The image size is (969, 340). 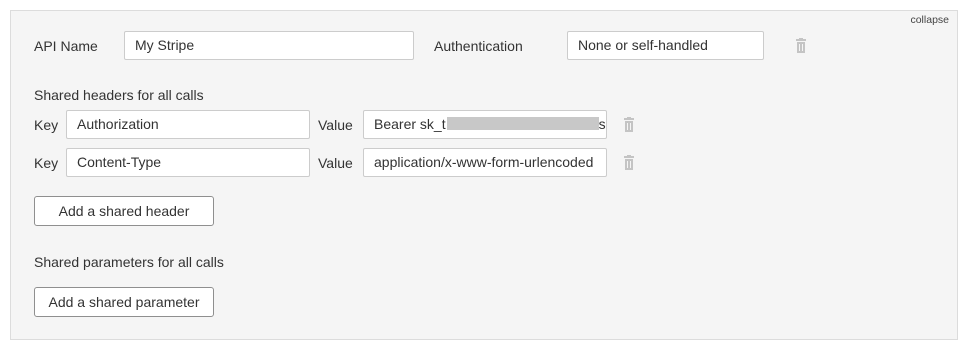 What do you see at coordinates (124, 211) in the screenshot?
I see `add-shared-header-button: Add a shared header` at bounding box center [124, 211].